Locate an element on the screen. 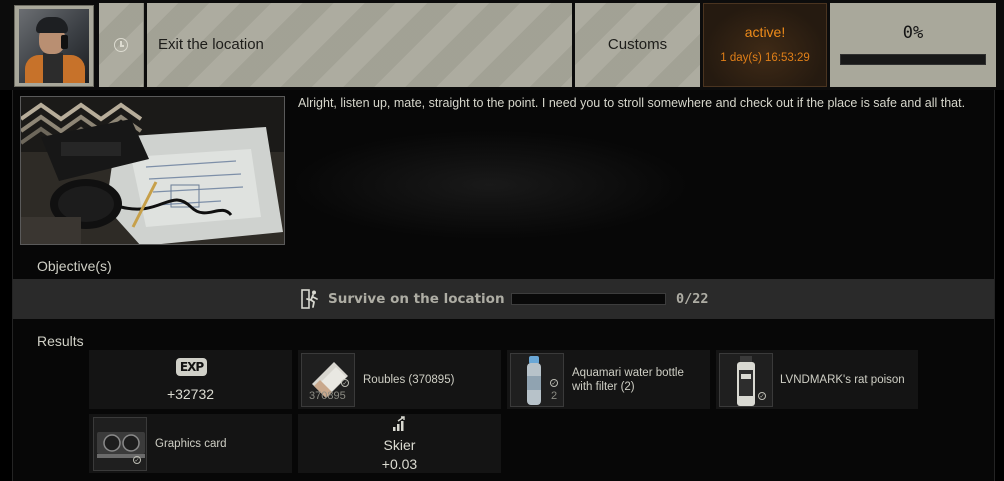 This screenshot has height=481, width=1004. trader-avatar is located at coordinates (54, 46).